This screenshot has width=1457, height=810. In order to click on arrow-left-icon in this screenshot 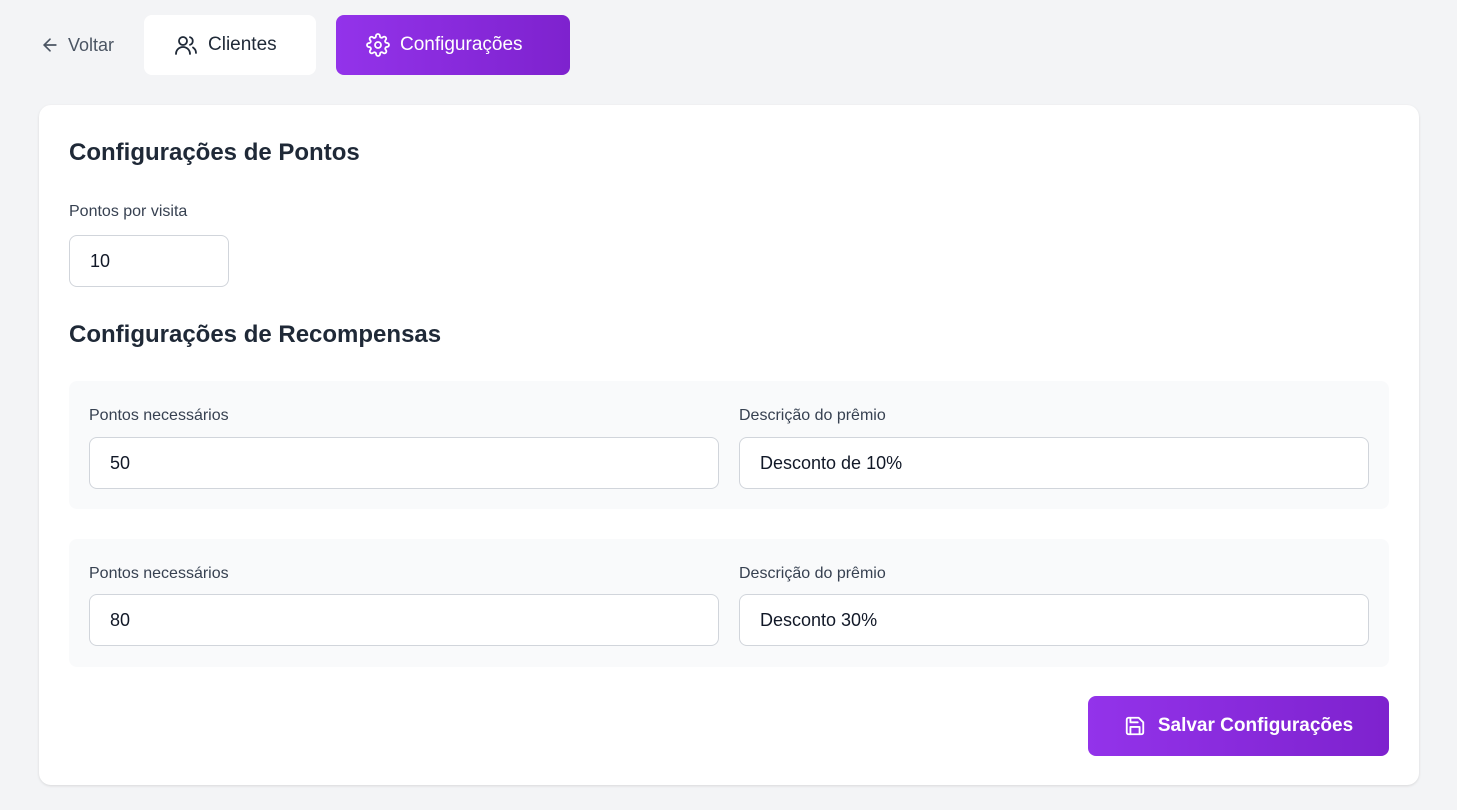, I will do `click(50, 45)`.